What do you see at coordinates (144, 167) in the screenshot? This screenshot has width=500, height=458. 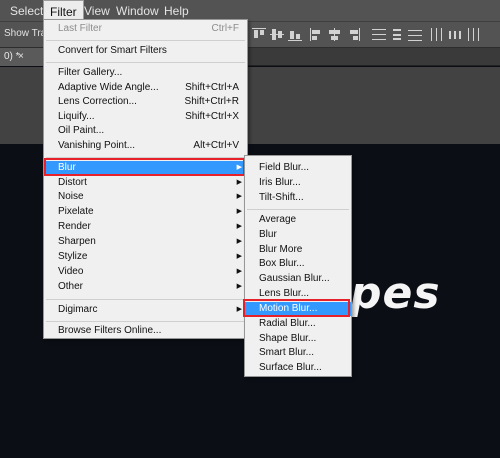 I see `blur-highlight-outline` at bounding box center [144, 167].